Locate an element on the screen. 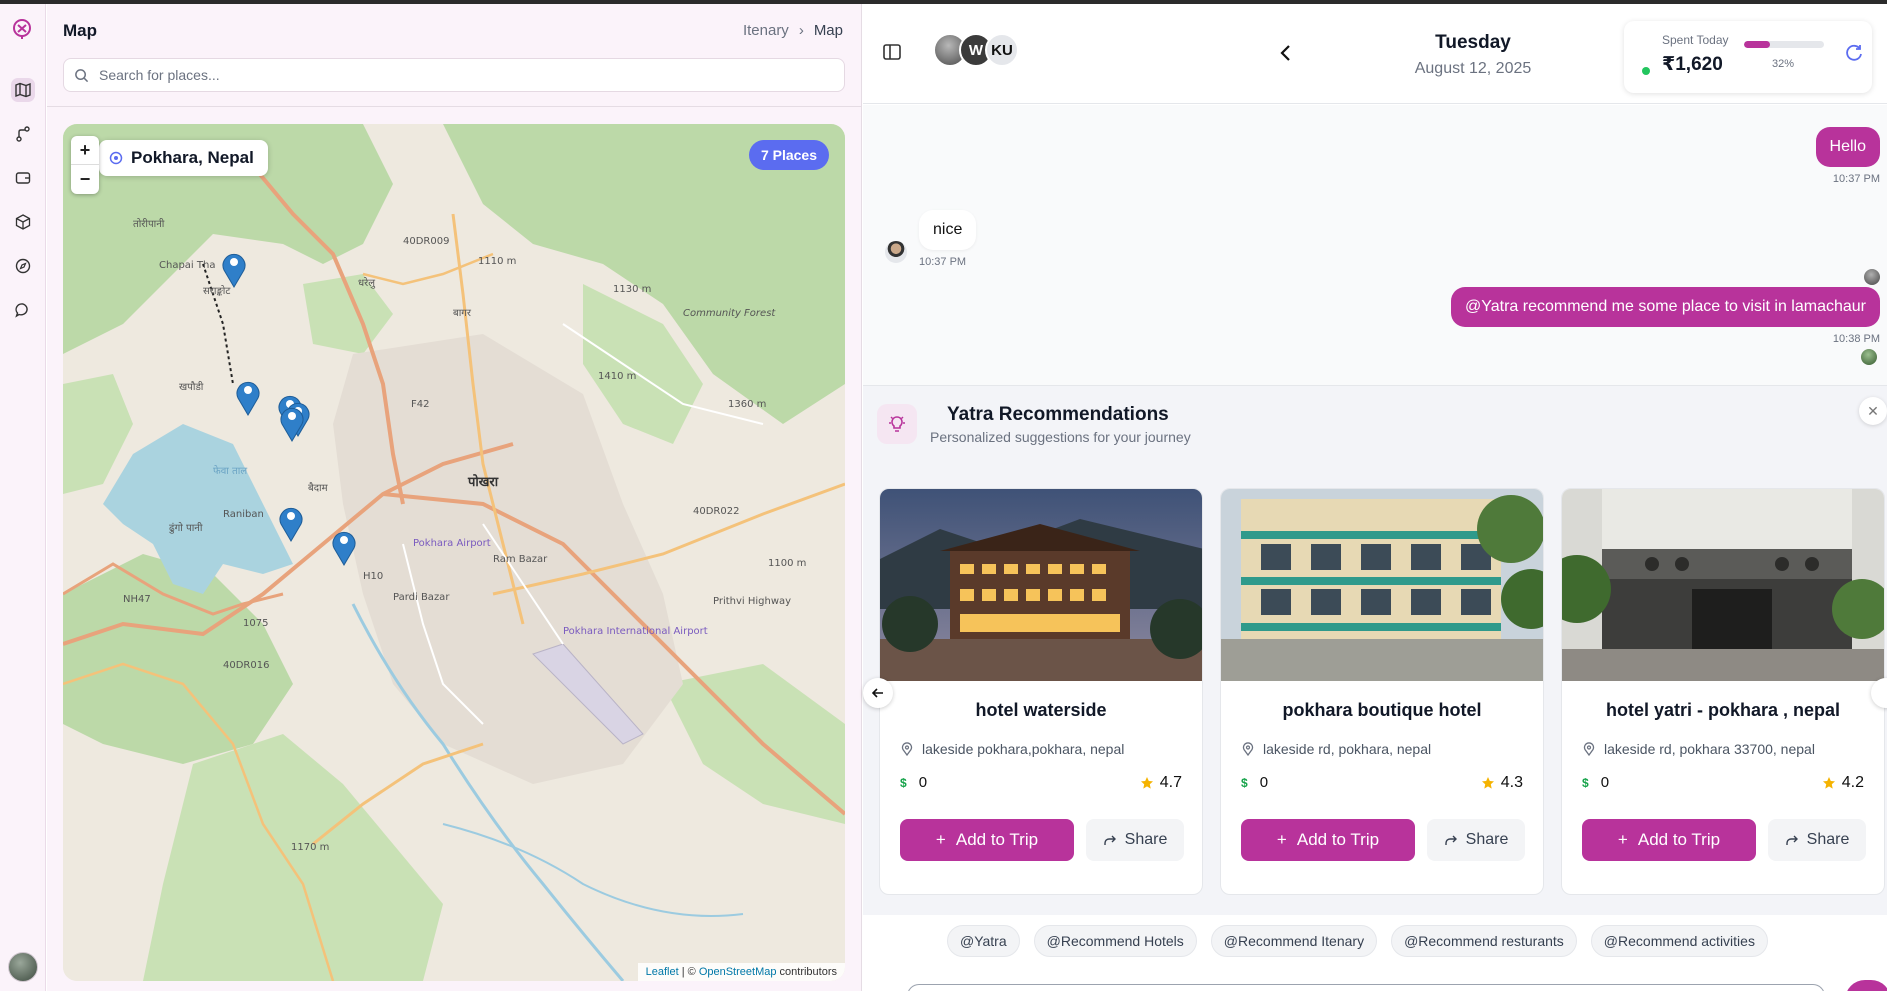 Image resolution: width=1887 pixels, height=991 pixels. leaflet-link: Leaflet is located at coordinates (662, 972).